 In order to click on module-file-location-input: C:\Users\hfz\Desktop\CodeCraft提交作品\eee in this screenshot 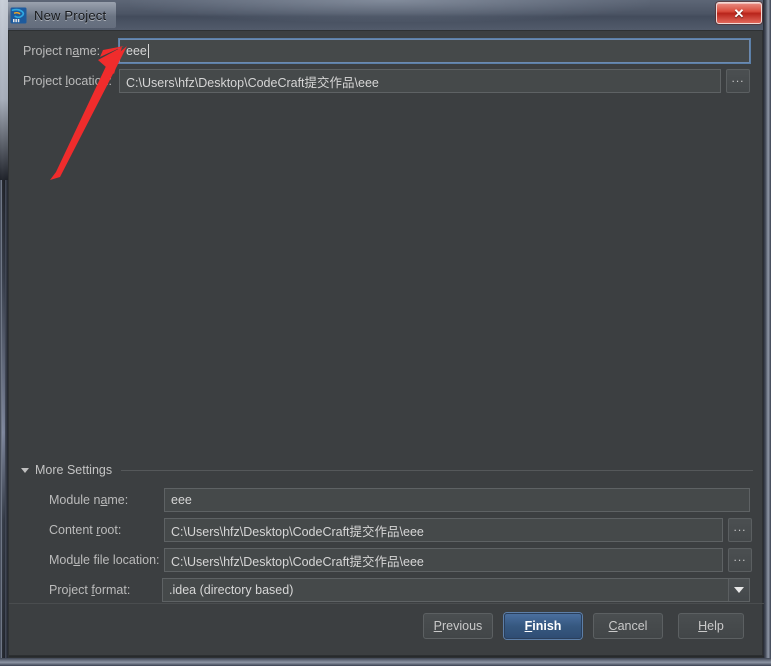, I will do `click(443, 560)`.